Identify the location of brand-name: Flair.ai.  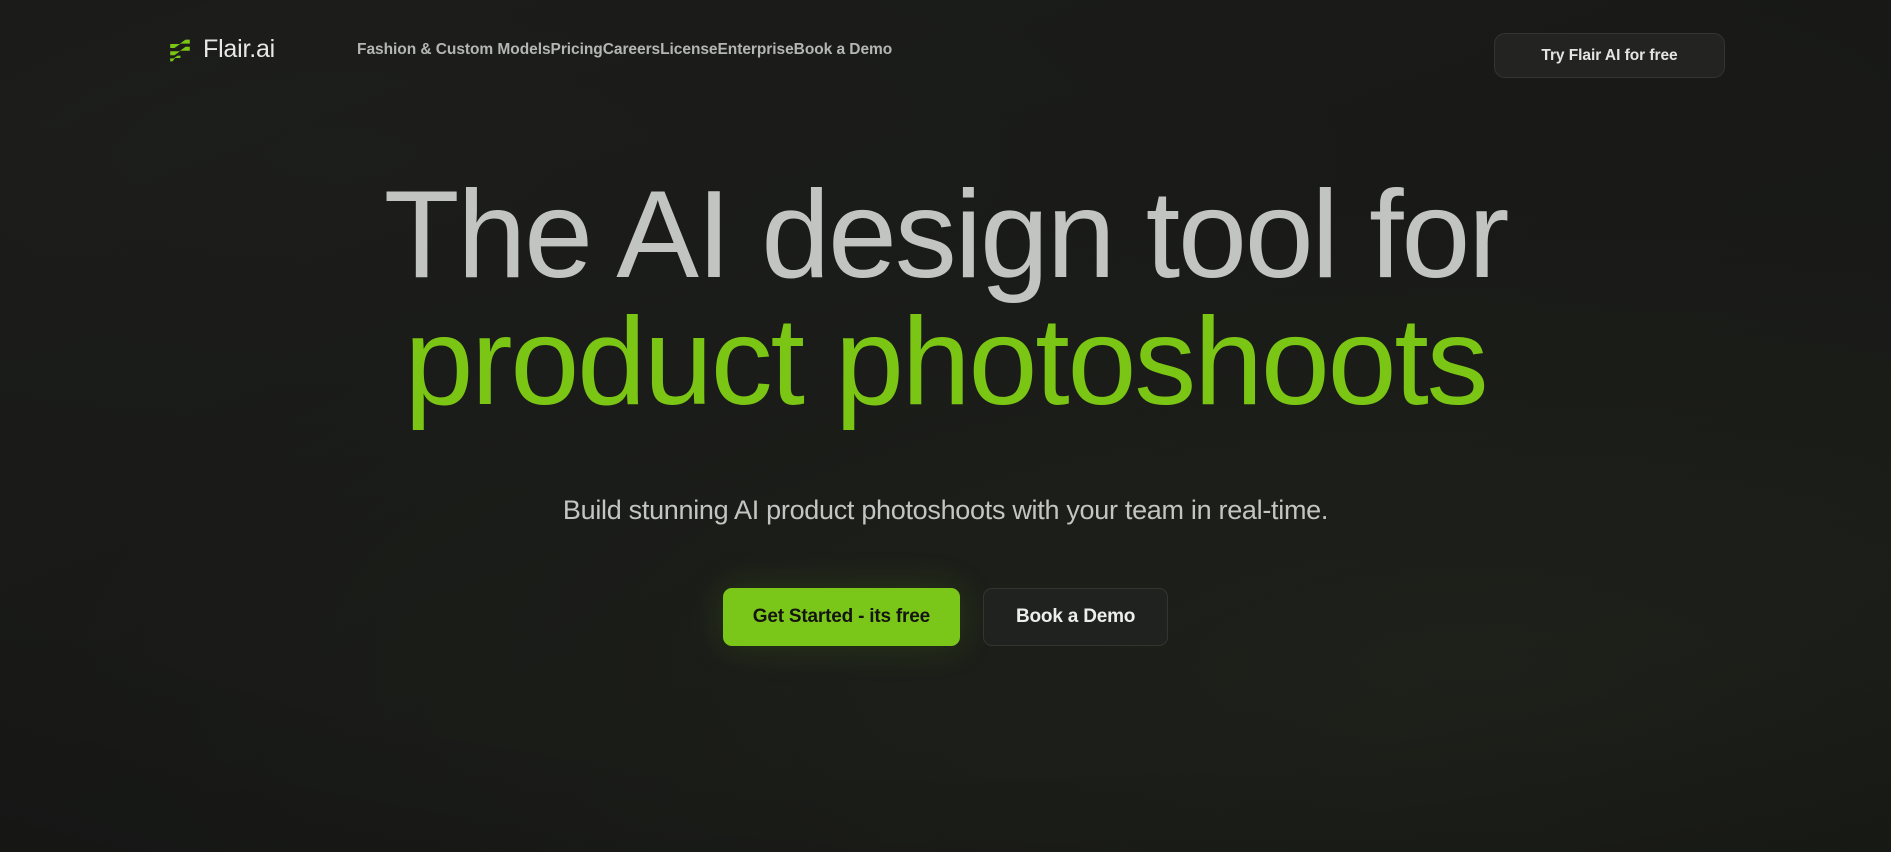
(239, 49).